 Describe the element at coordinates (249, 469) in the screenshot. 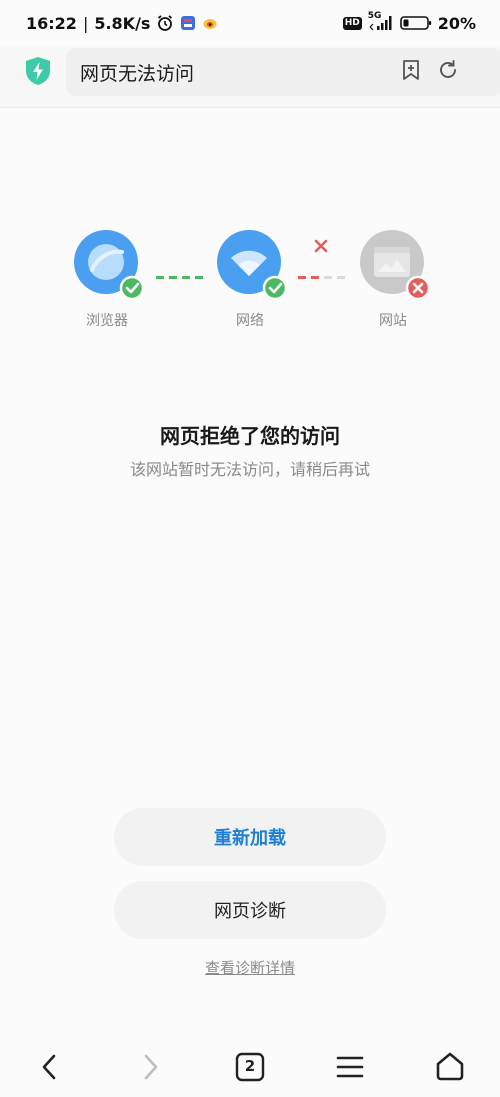

I see `error-subtitle: 该网站暂时无法访问，请稍后再试` at that location.